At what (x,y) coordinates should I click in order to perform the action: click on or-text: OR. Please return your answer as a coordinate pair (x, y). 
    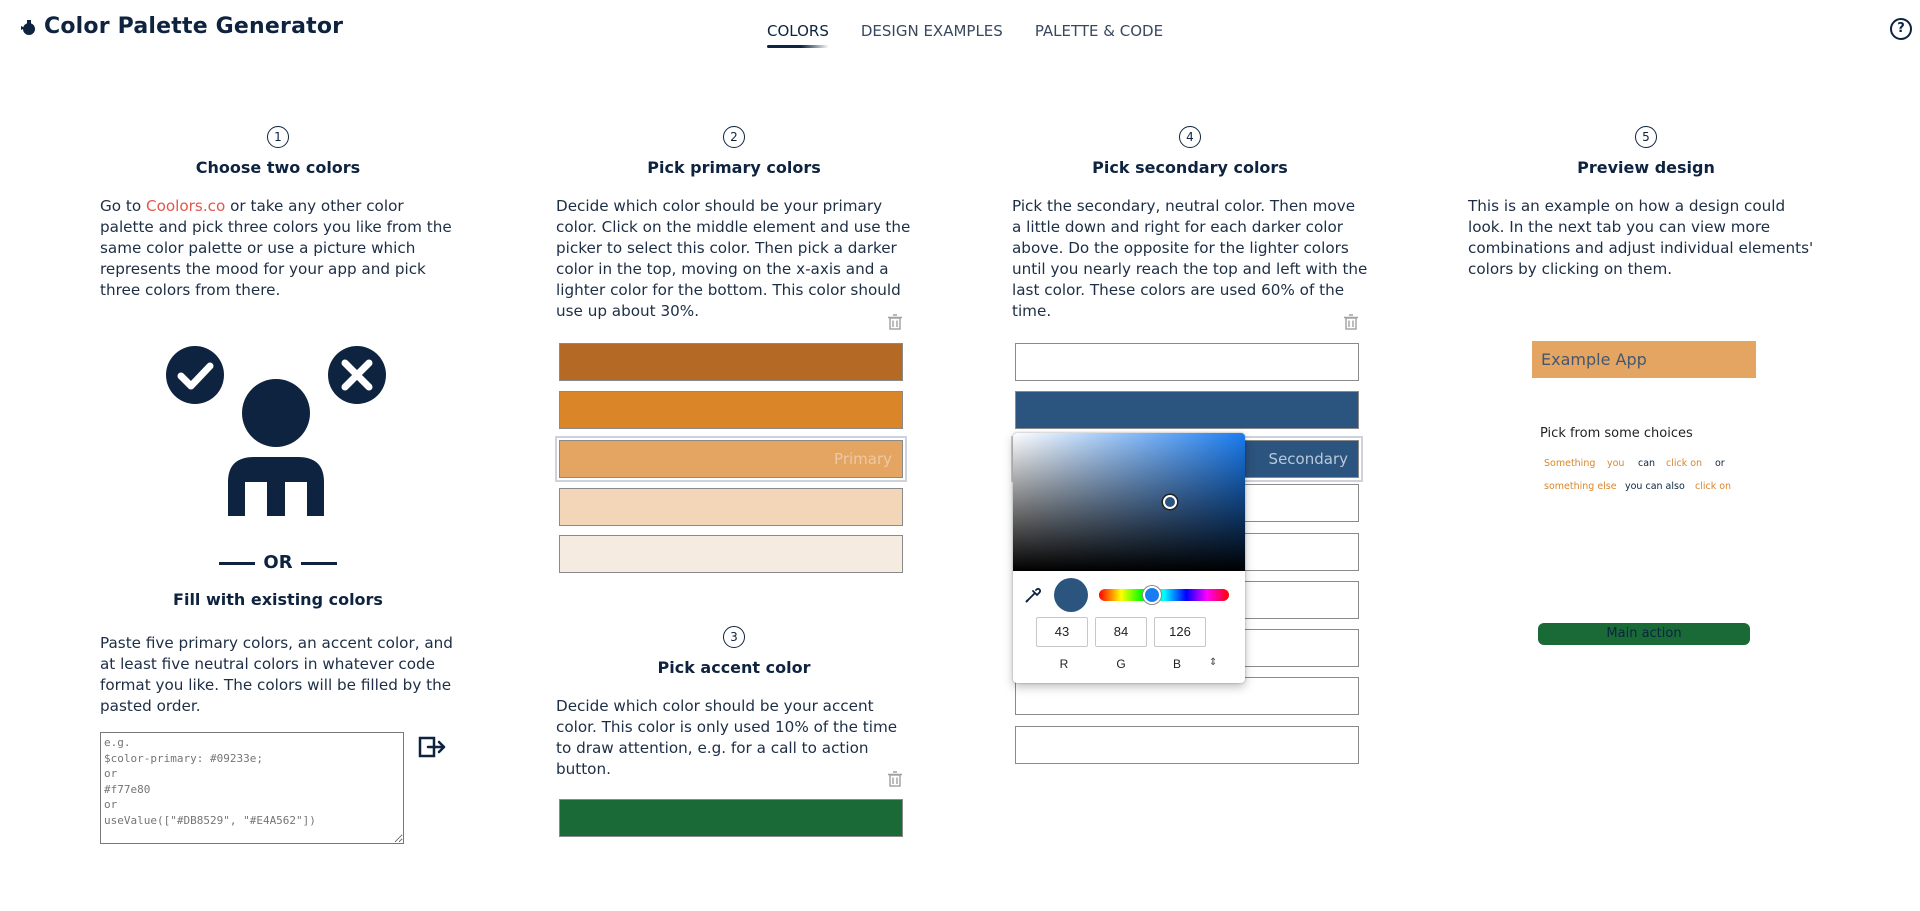
    Looking at the image, I should click on (278, 562).